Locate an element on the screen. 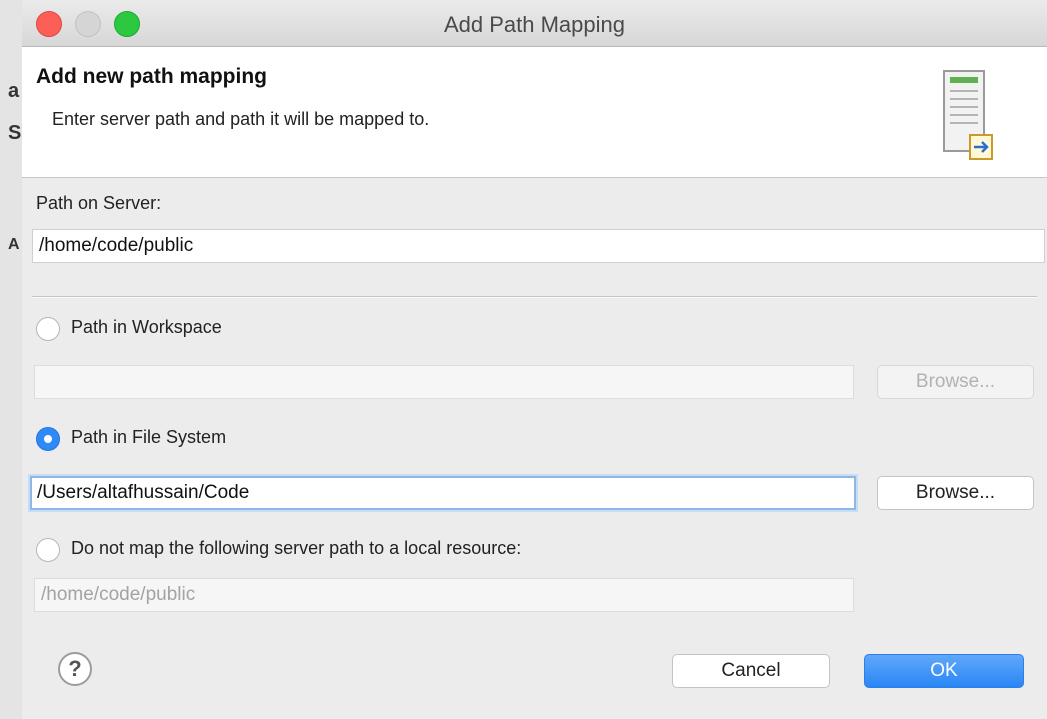 The image size is (1047, 719). ok-button: OK is located at coordinates (944, 671).